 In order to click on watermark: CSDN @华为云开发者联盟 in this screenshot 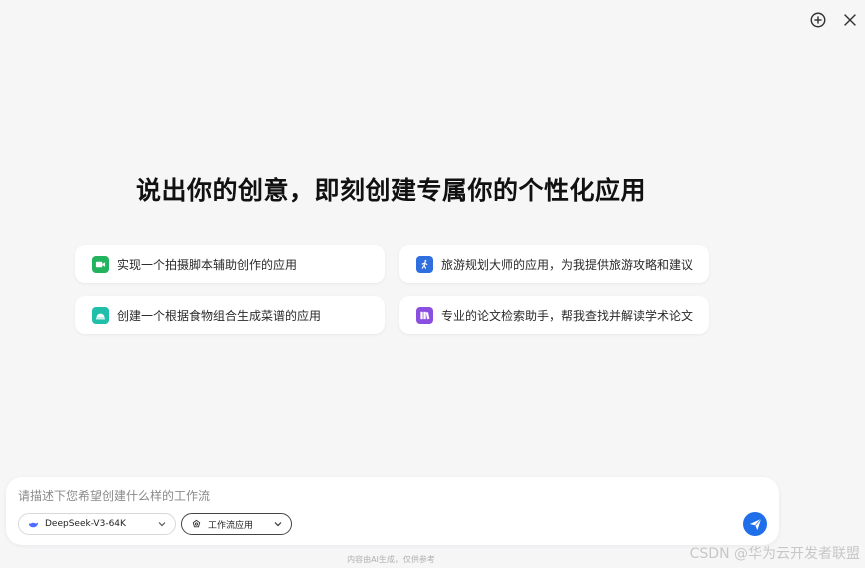, I will do `click(774, 554)`.